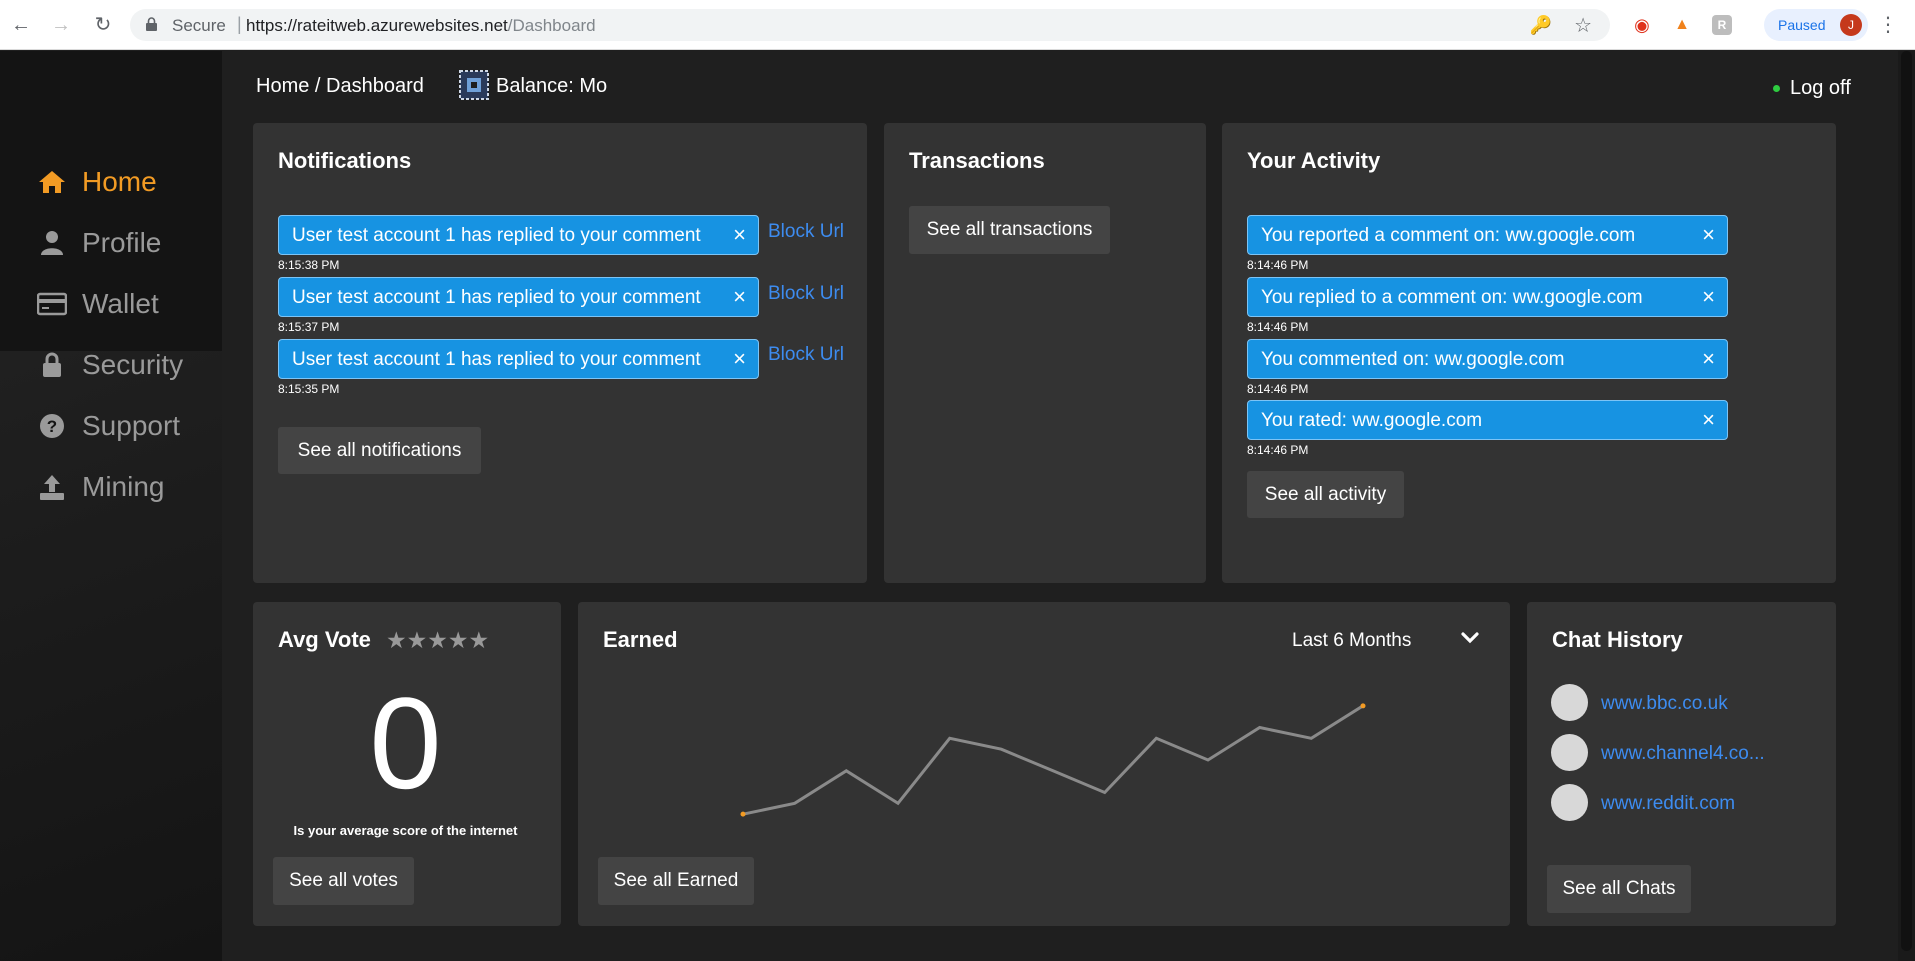  Describe the element at coordinates (131, 425) in the screenshot. I see `sidebar-item-label: Support` at that location.